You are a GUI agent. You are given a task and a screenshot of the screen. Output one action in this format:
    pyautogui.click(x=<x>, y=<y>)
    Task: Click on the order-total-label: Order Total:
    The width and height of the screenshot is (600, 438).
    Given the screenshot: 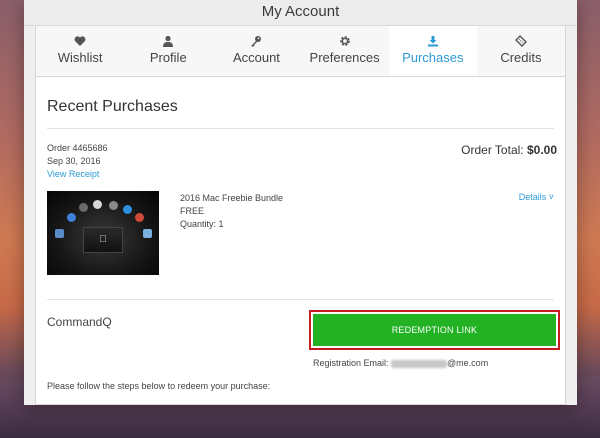 What is the action you would take?
    pyautogui.click(x=492, y=150)
    